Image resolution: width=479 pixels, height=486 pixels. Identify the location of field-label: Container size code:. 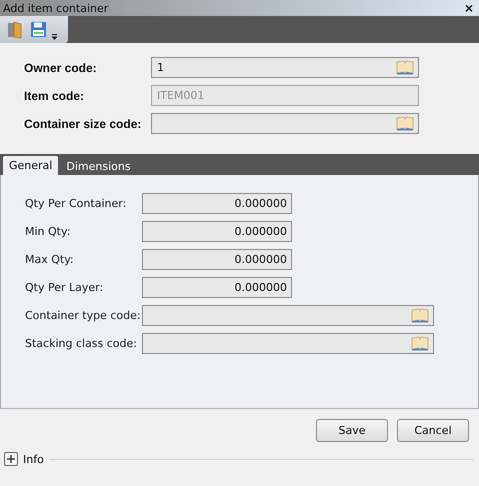
(83, 123).